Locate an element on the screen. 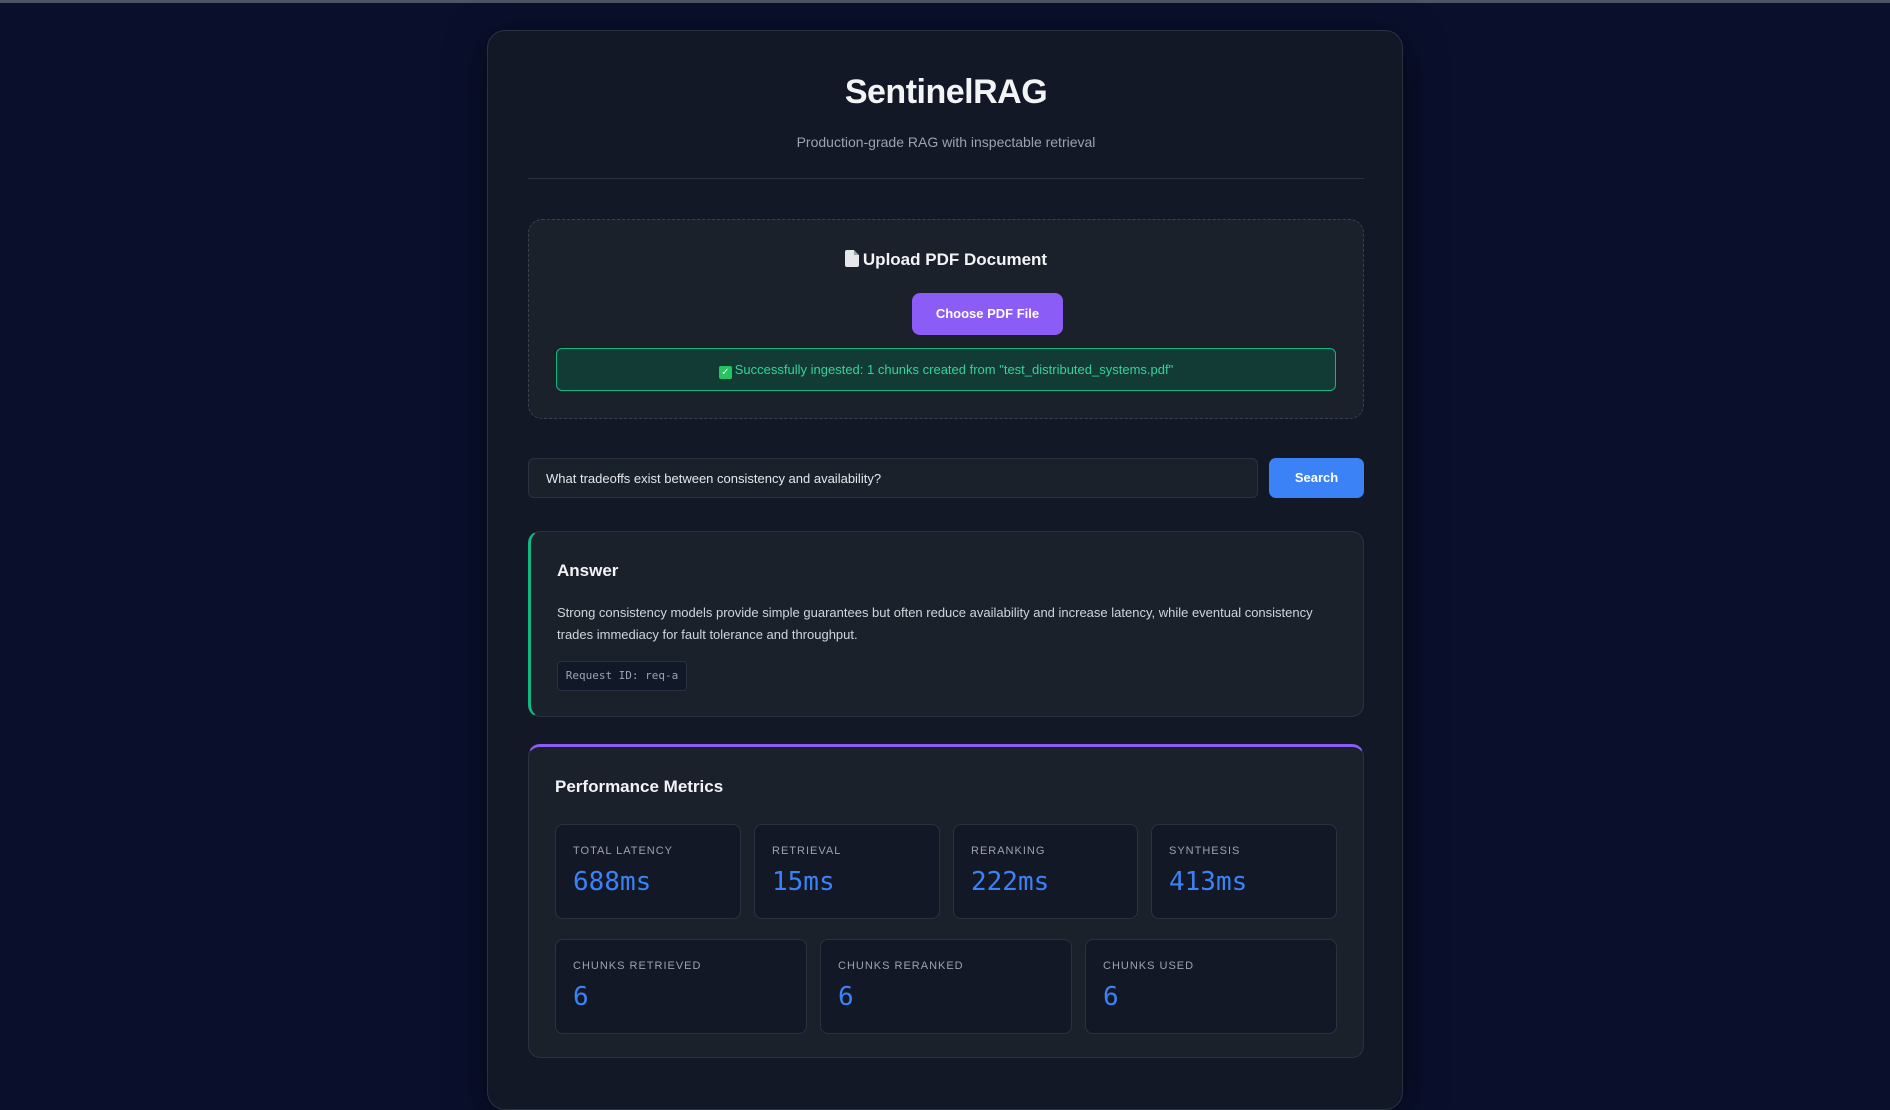 This screenshot has width=1890, height=1110. search-input is located at coordinates (893, 478).